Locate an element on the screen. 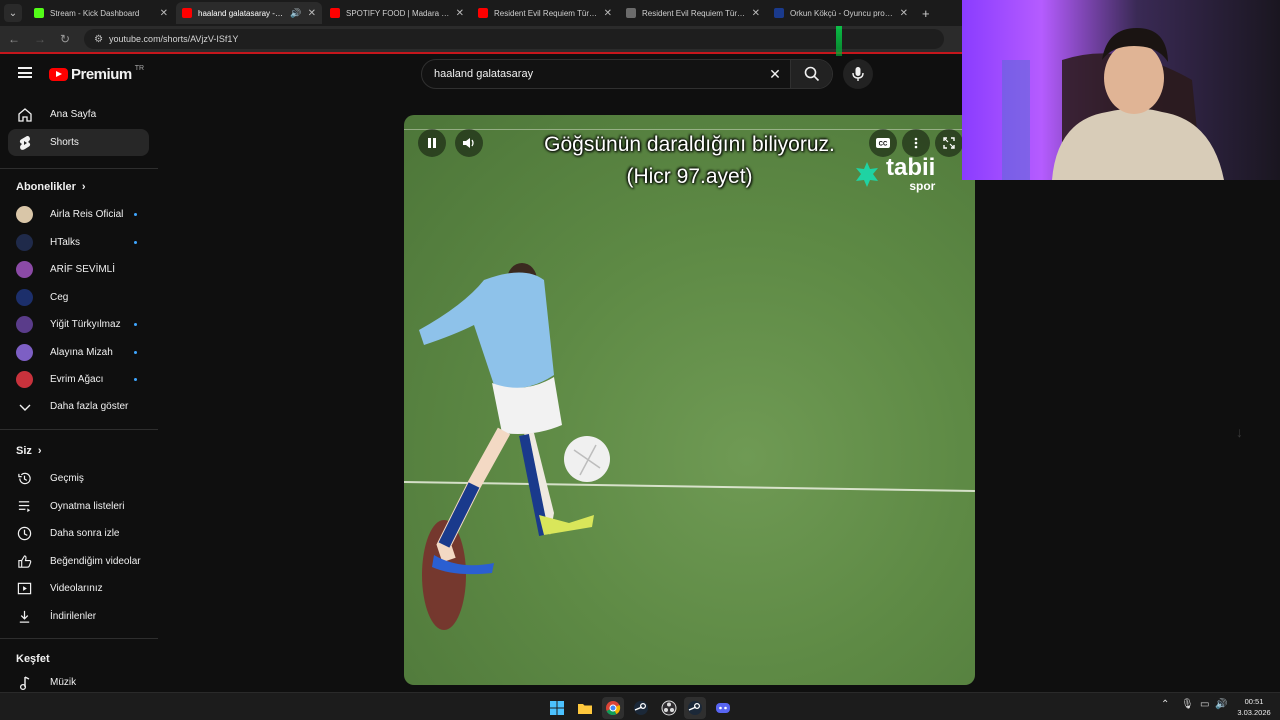  shorts-icon is located at coordinates (24, 142).